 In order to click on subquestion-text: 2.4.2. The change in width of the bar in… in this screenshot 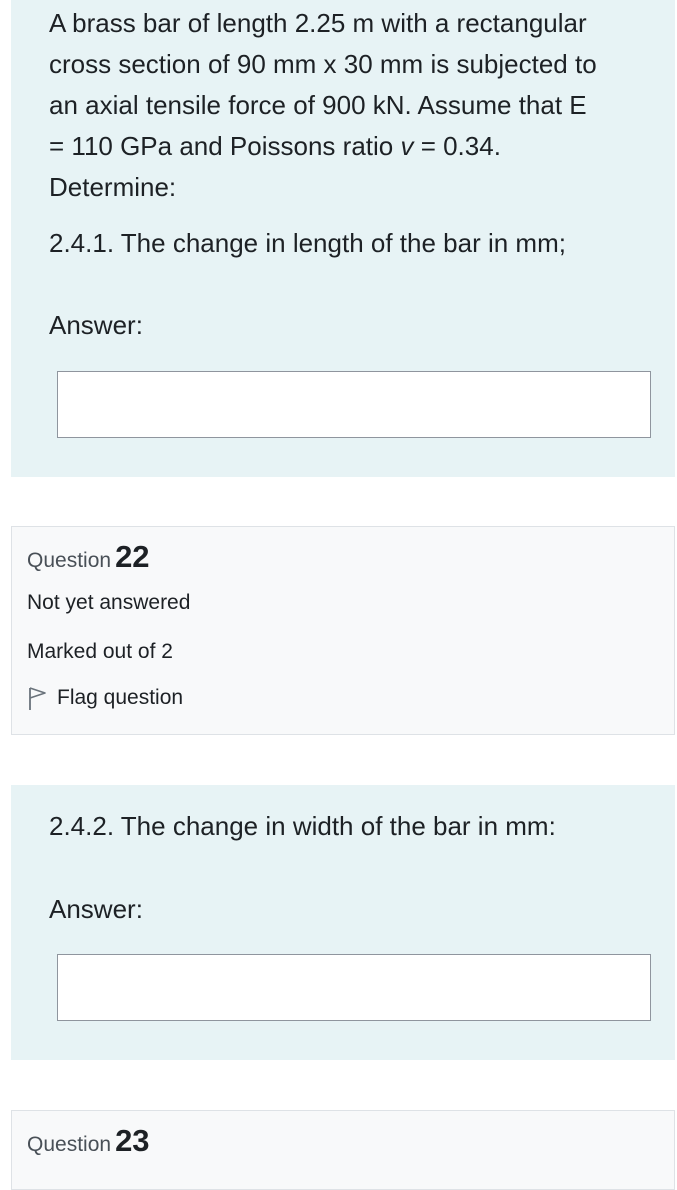, I will do `click(302, 826)`.